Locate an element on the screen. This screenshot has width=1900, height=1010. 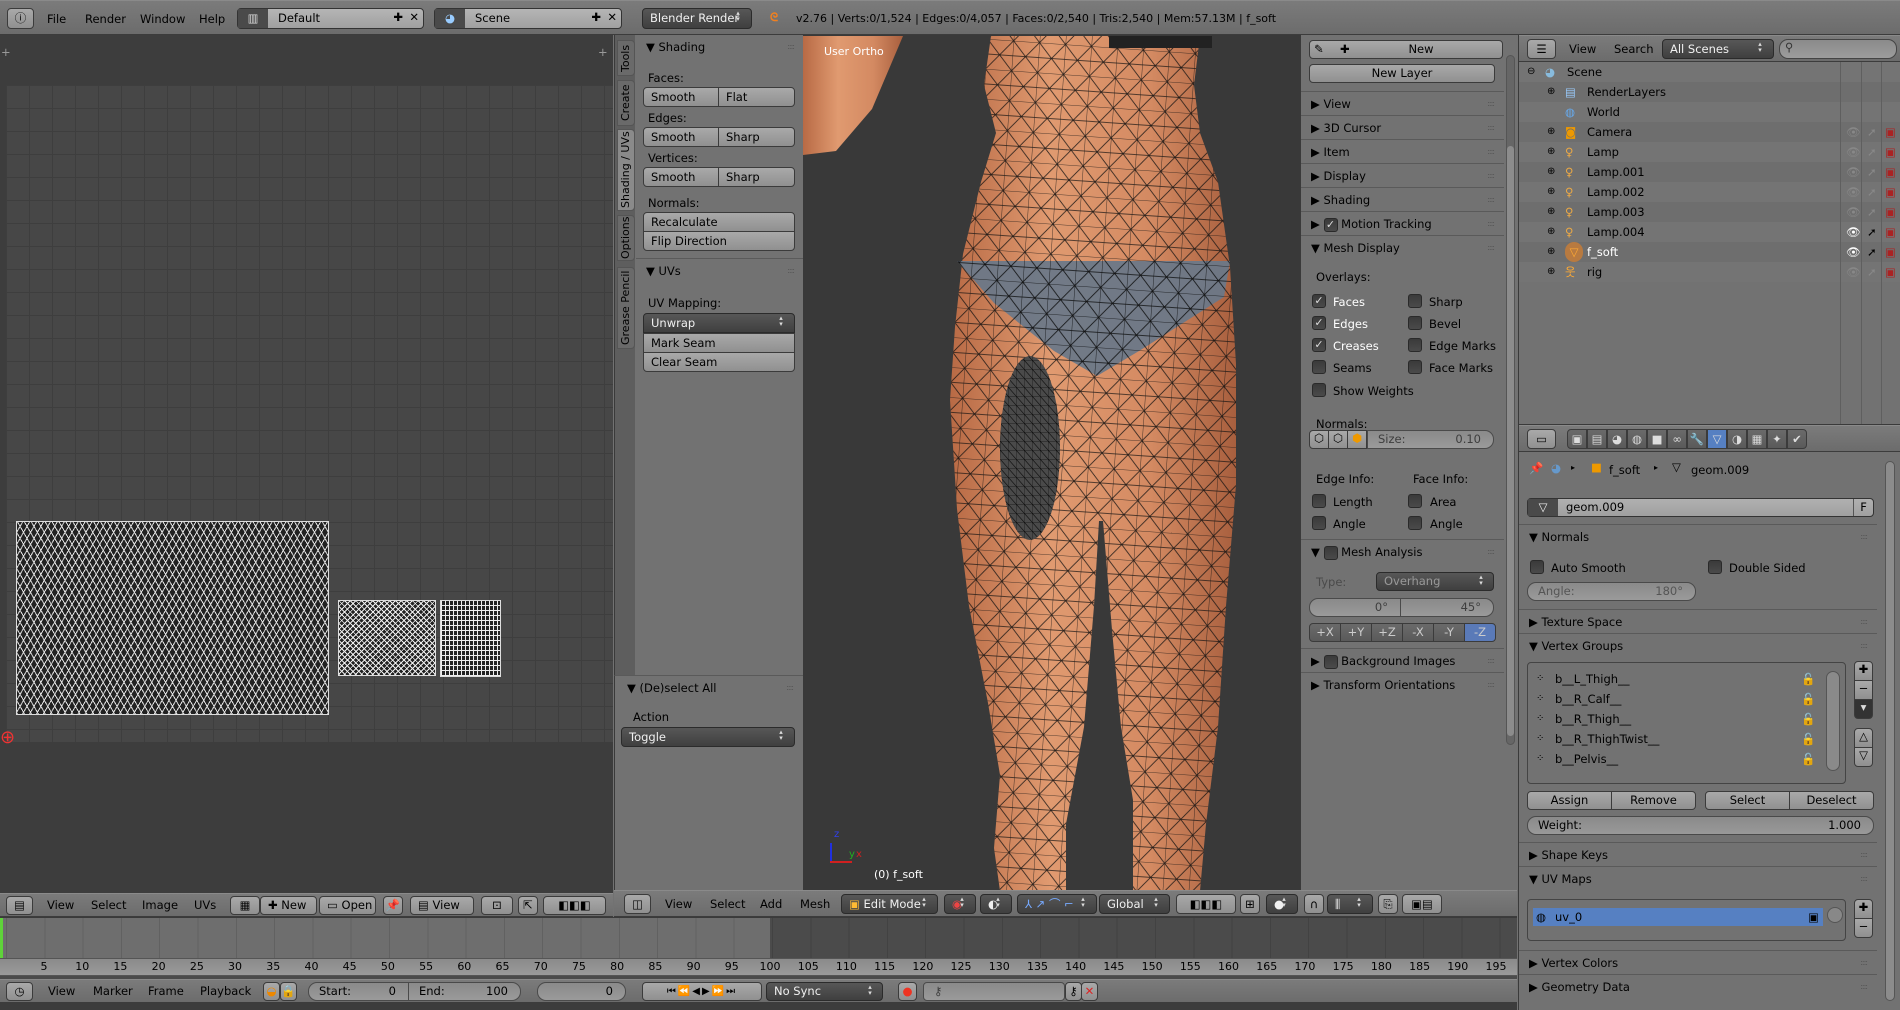
deselect-button: Deselect is located at coordinates (1831, 800).